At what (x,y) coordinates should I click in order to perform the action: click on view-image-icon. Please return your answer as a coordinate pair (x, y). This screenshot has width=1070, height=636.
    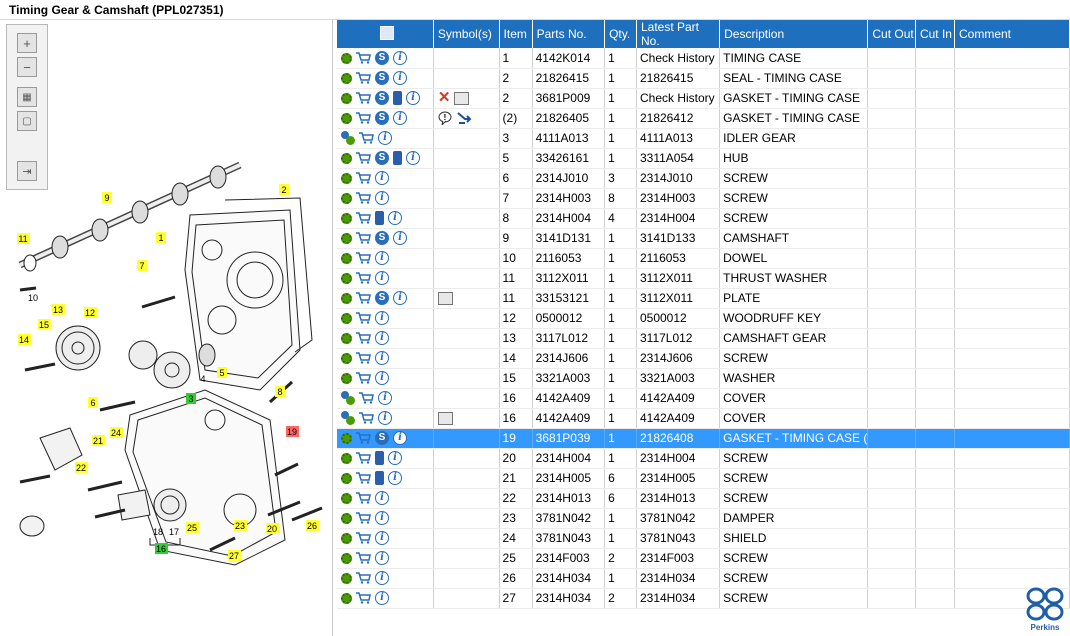
    Looking at the image, I should click on (445, 299).